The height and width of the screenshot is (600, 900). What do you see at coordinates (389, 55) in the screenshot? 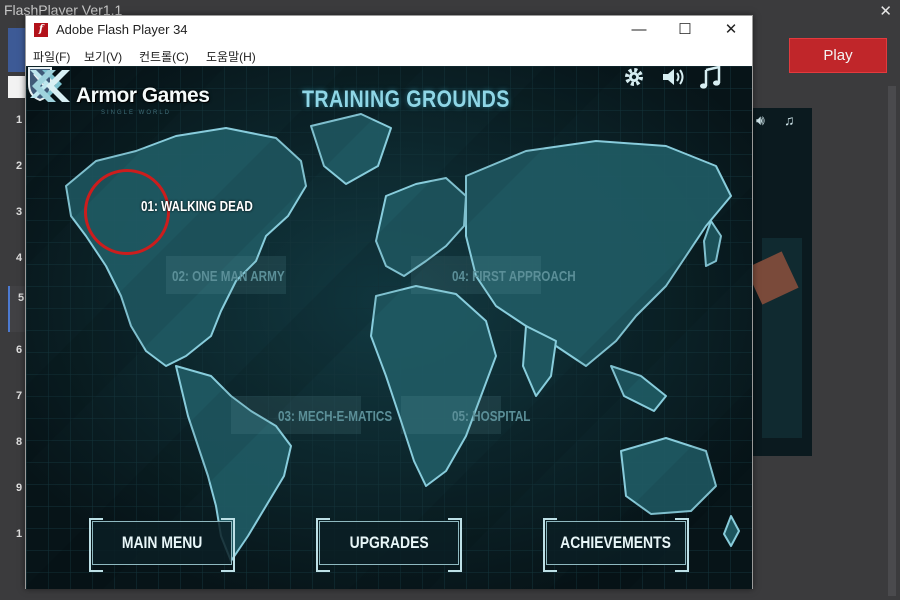
I see `flash-menu-bar: 파일(F) 보기(V) 컨트롤(C) 도움말(H)` at bounding box center [389, 55].